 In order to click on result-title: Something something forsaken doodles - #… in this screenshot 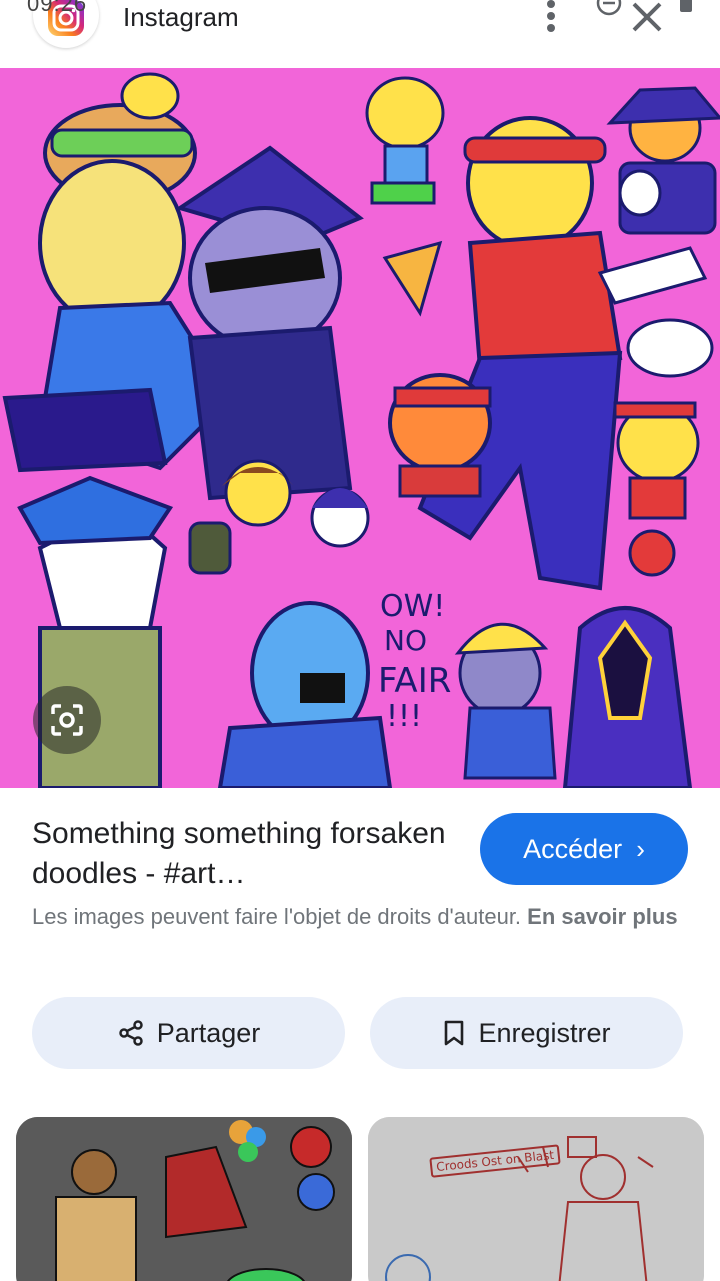, I will do `click(242, 854)`.